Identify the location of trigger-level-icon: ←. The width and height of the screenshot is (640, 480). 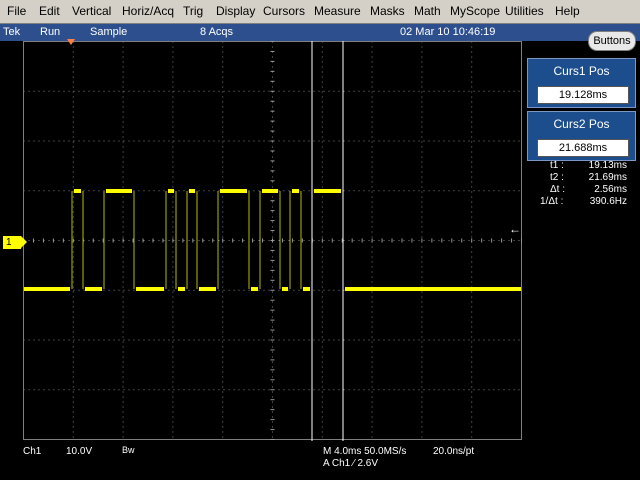
(515, 229).